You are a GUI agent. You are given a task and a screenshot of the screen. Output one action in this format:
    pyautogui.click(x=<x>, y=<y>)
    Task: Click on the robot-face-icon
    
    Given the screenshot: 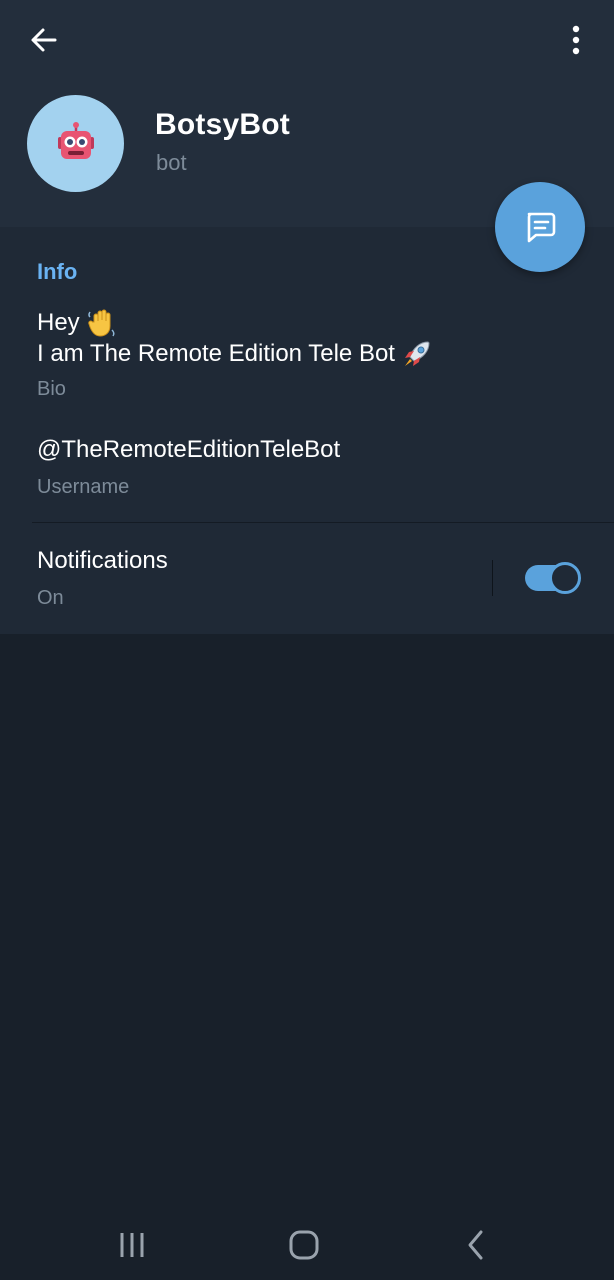 What is the action you would take?
    pyautogui.click(x=75, y=140)
    